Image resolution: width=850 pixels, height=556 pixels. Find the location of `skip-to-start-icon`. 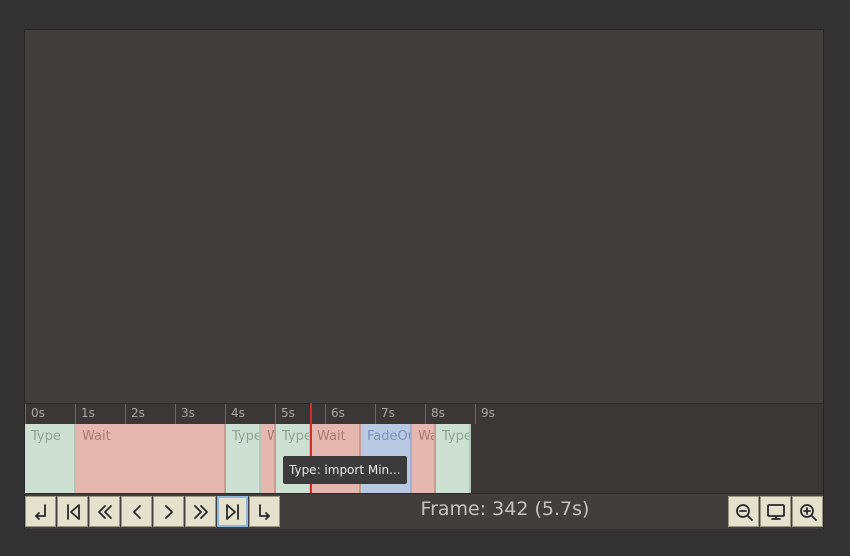

skip-to-start-icon is located at coordinates (73, 511).